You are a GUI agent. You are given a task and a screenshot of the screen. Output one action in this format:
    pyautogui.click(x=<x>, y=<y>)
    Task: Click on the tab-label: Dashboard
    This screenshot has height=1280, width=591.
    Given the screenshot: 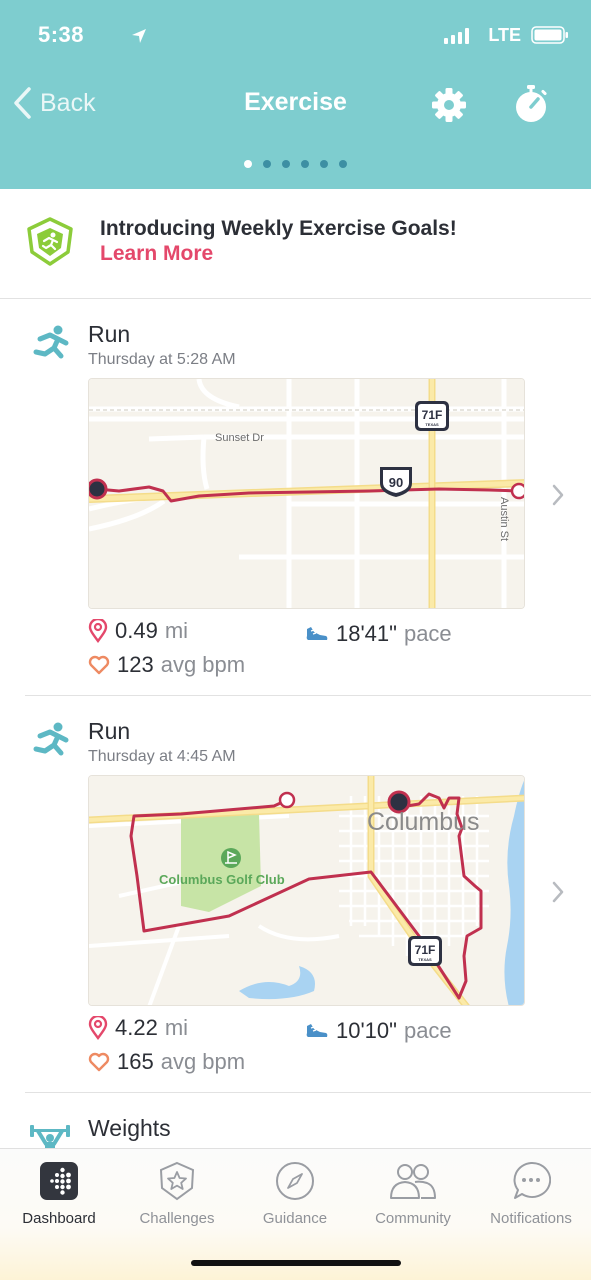 What is the action you would take?
    pyautogui.click(x=59, y=1218)
    